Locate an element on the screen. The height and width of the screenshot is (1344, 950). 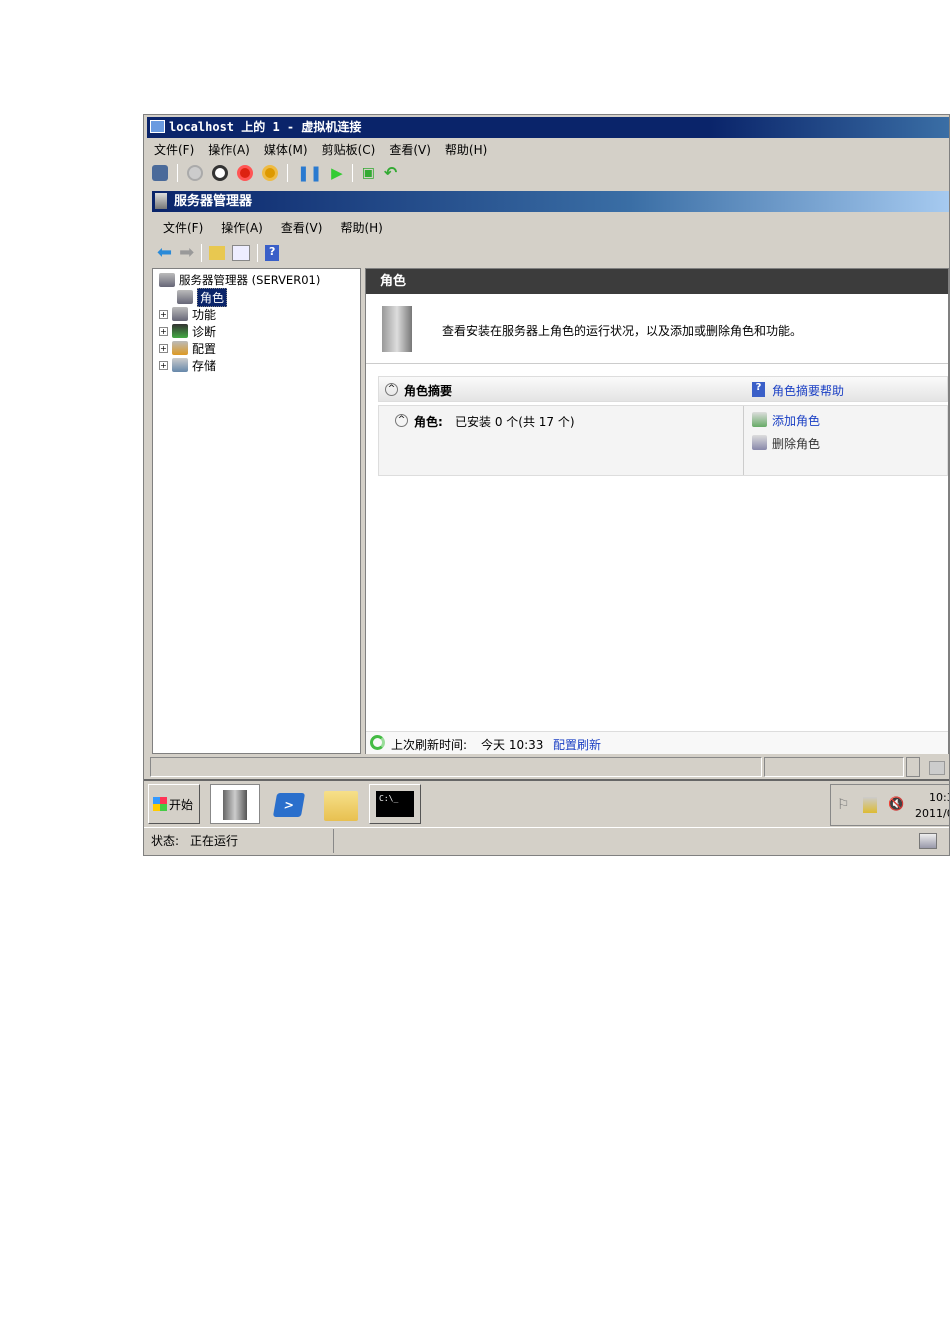
vm-status-value: 正在运行 is located at coordinates (214, 841).